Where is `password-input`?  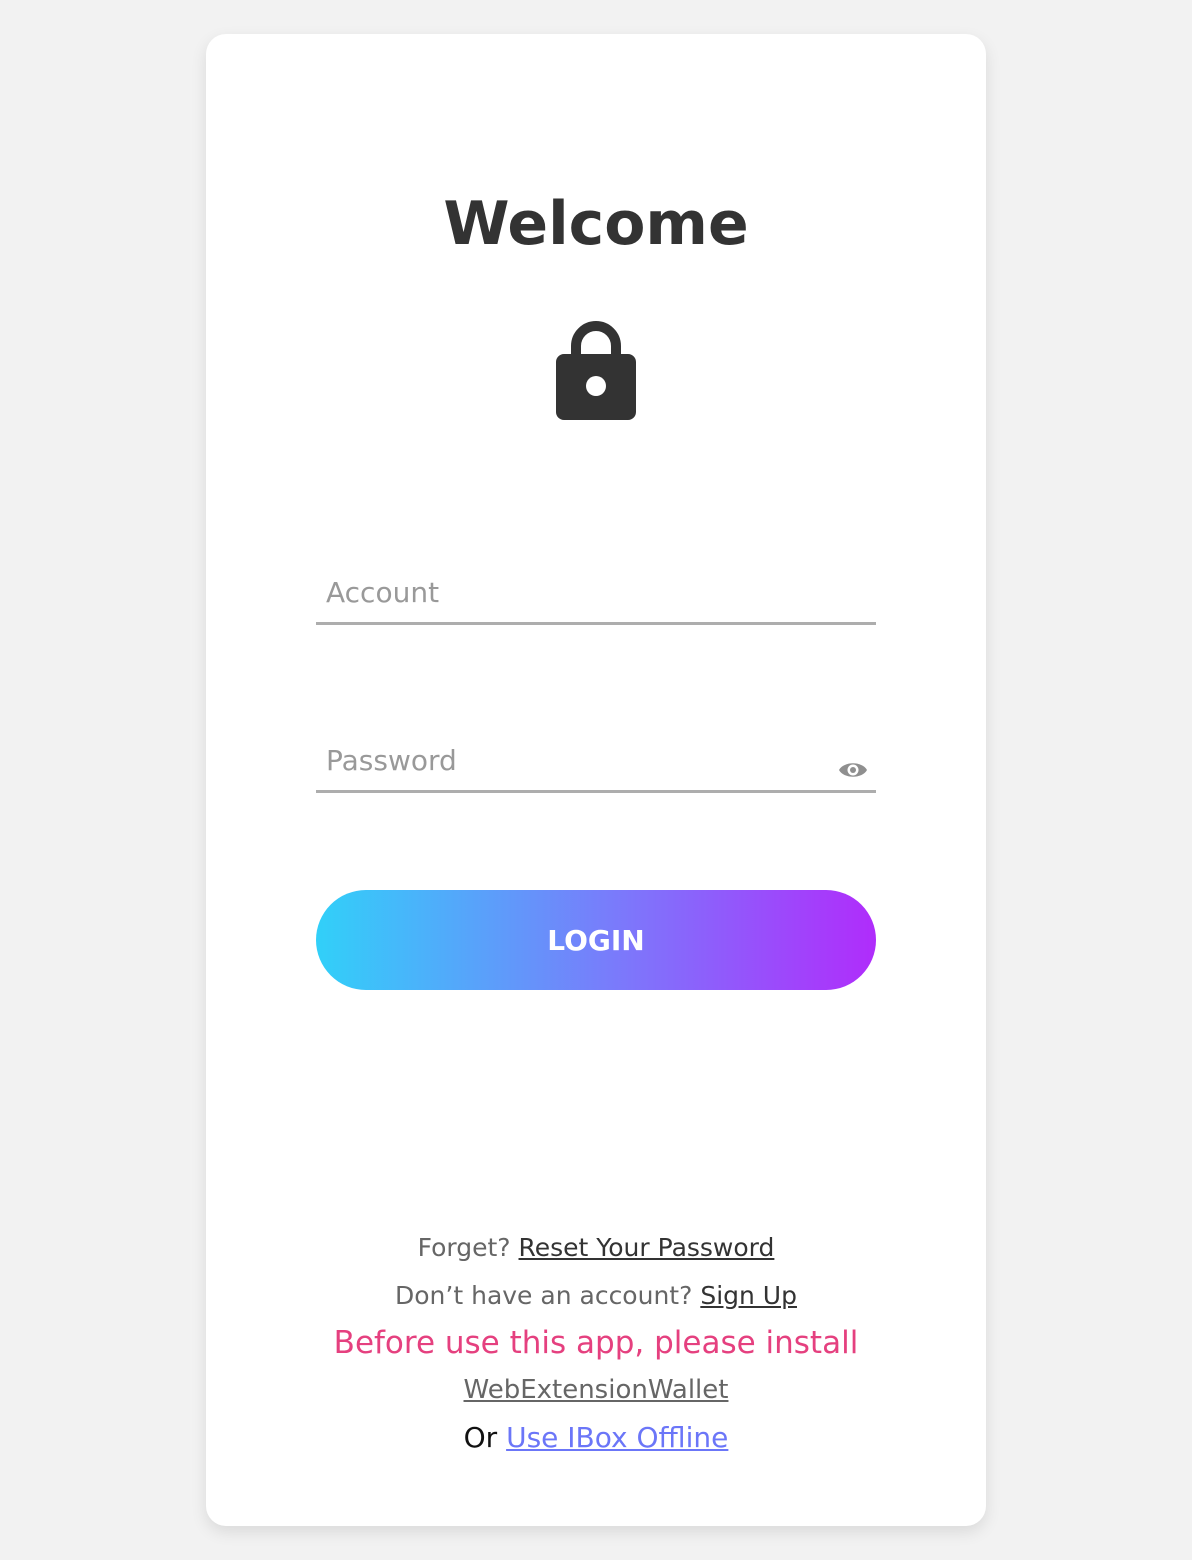 password-input is located at coordinates (581, 760).